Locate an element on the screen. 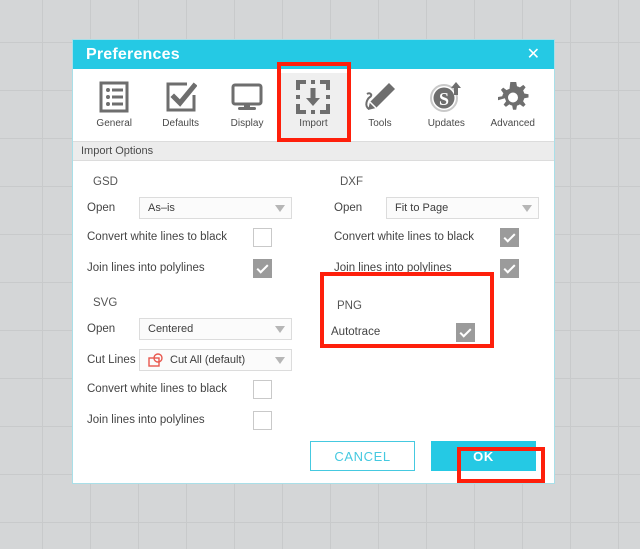  gsd-join-row: Join lines into polylines is located at coordinates (189, 270).